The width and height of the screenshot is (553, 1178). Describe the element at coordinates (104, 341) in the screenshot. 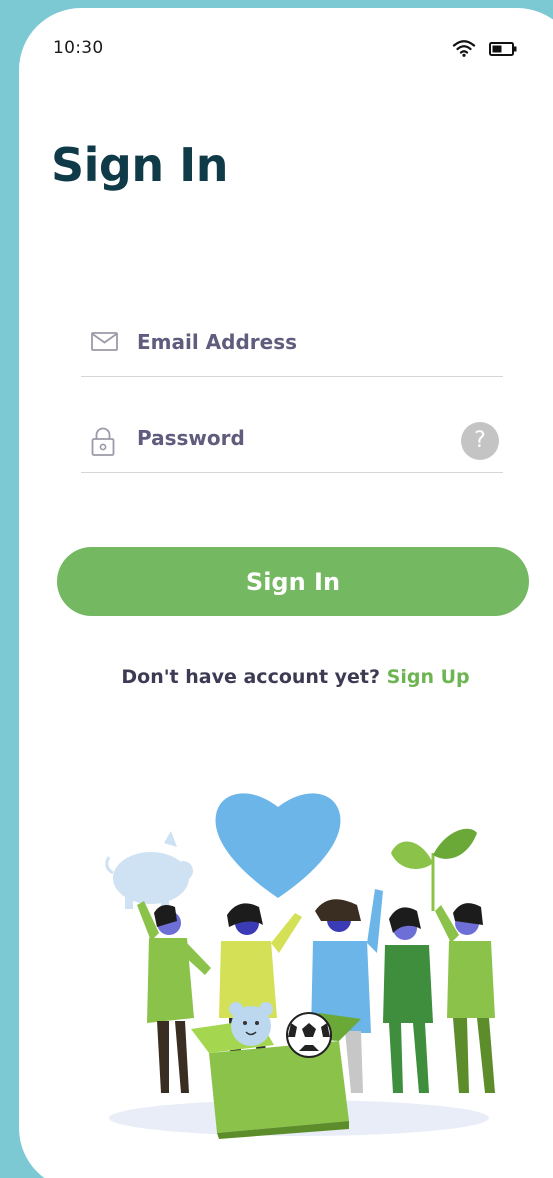

I see `mail-icon` at that location.